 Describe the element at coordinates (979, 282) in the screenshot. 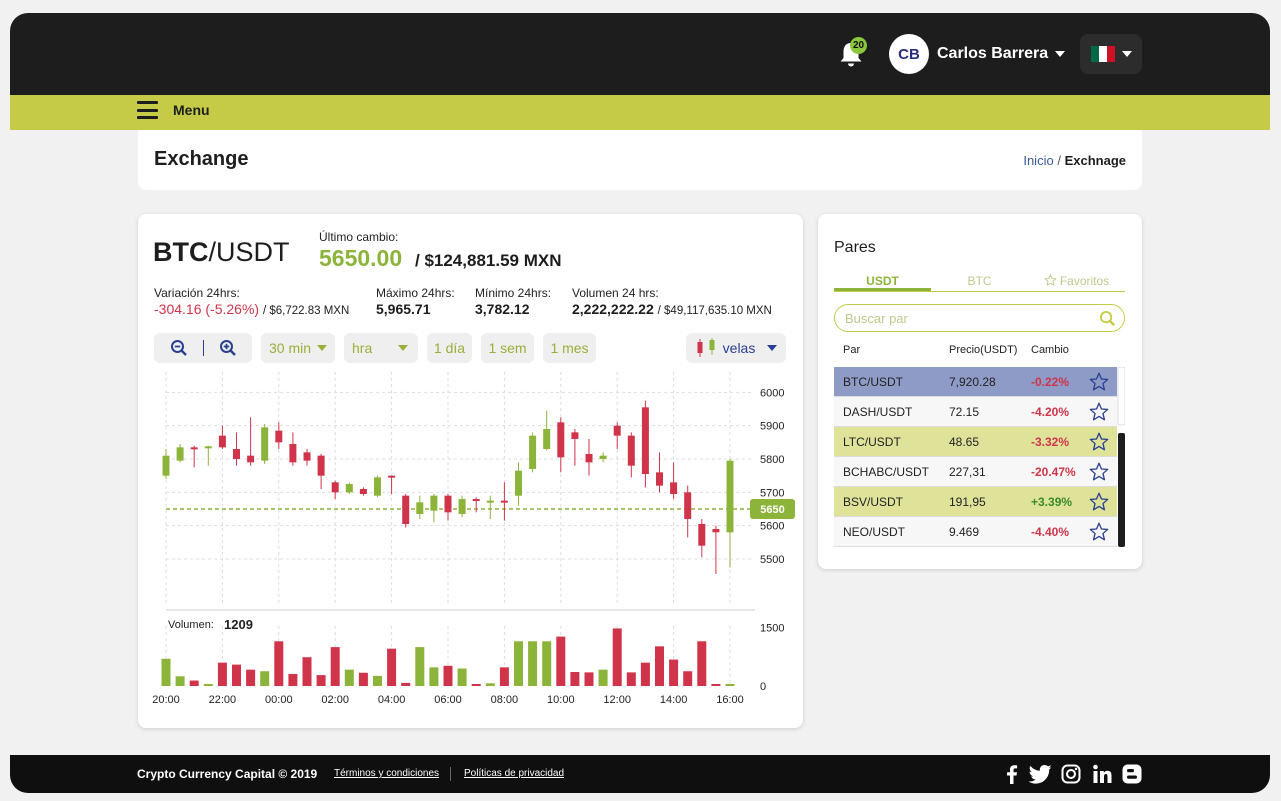

I see `tab-btc: BTC` at that location.